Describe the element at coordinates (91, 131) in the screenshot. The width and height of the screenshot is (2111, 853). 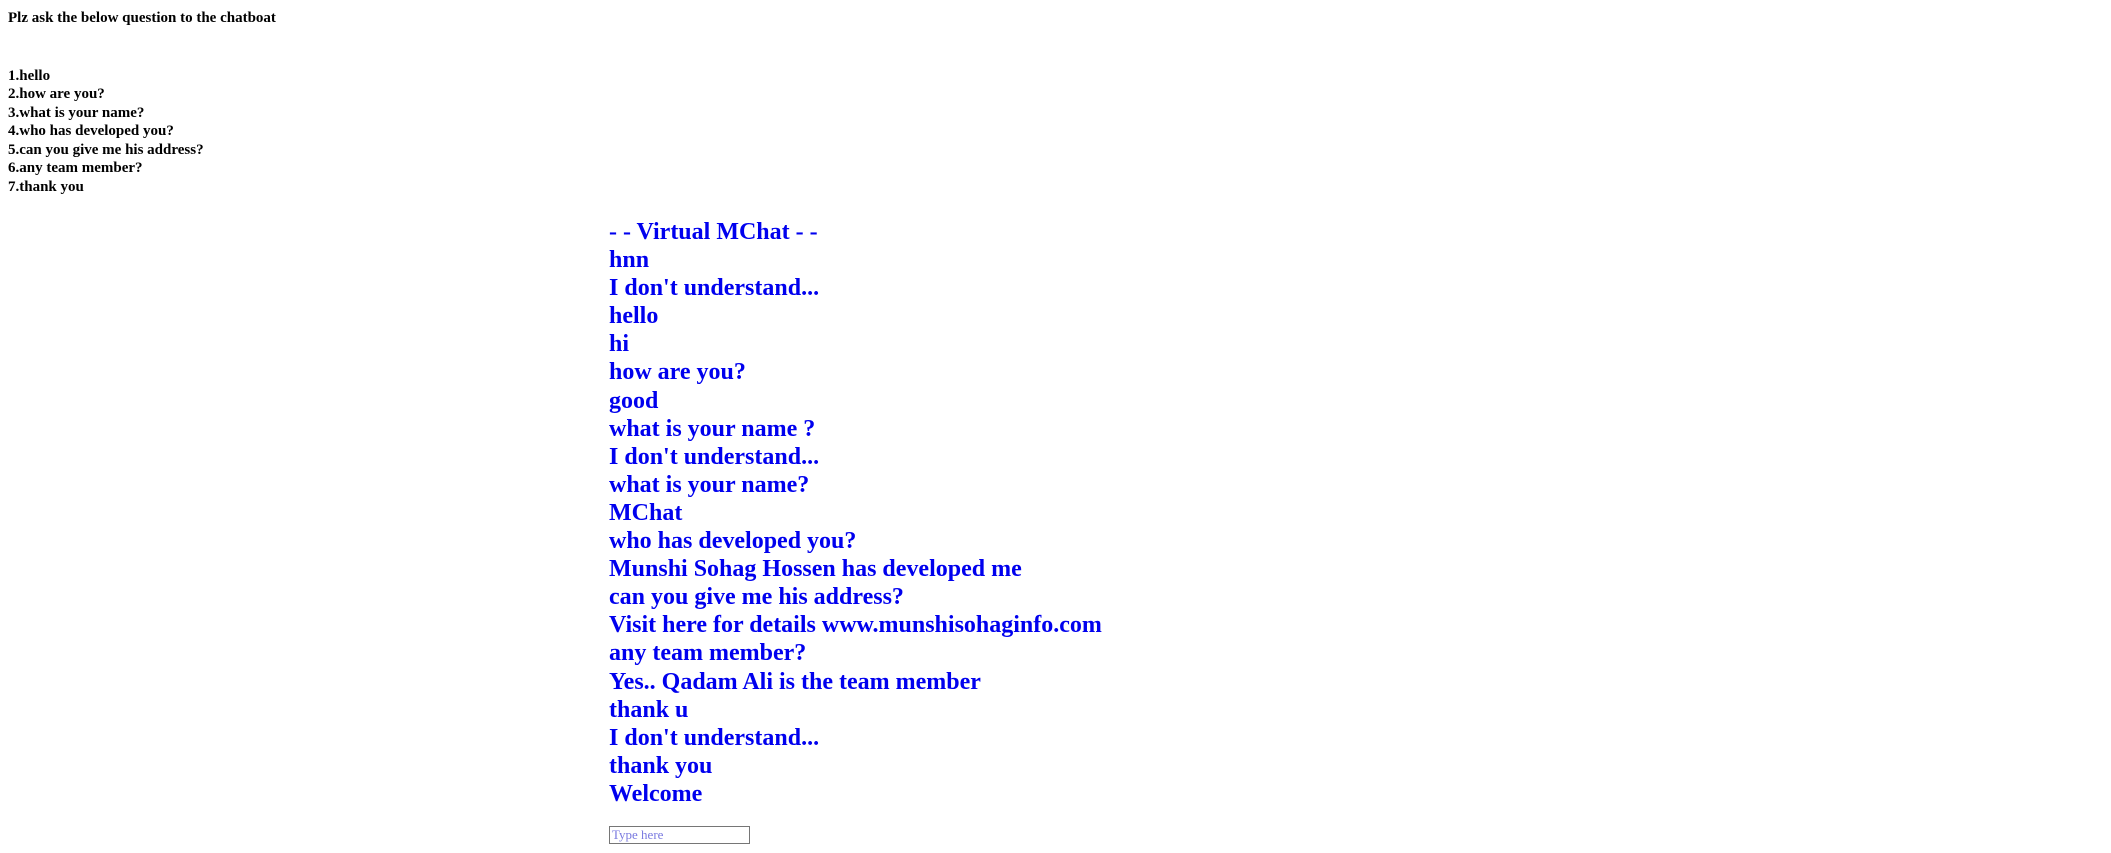
I see `question-item: 4.who has developed you?` at that location.